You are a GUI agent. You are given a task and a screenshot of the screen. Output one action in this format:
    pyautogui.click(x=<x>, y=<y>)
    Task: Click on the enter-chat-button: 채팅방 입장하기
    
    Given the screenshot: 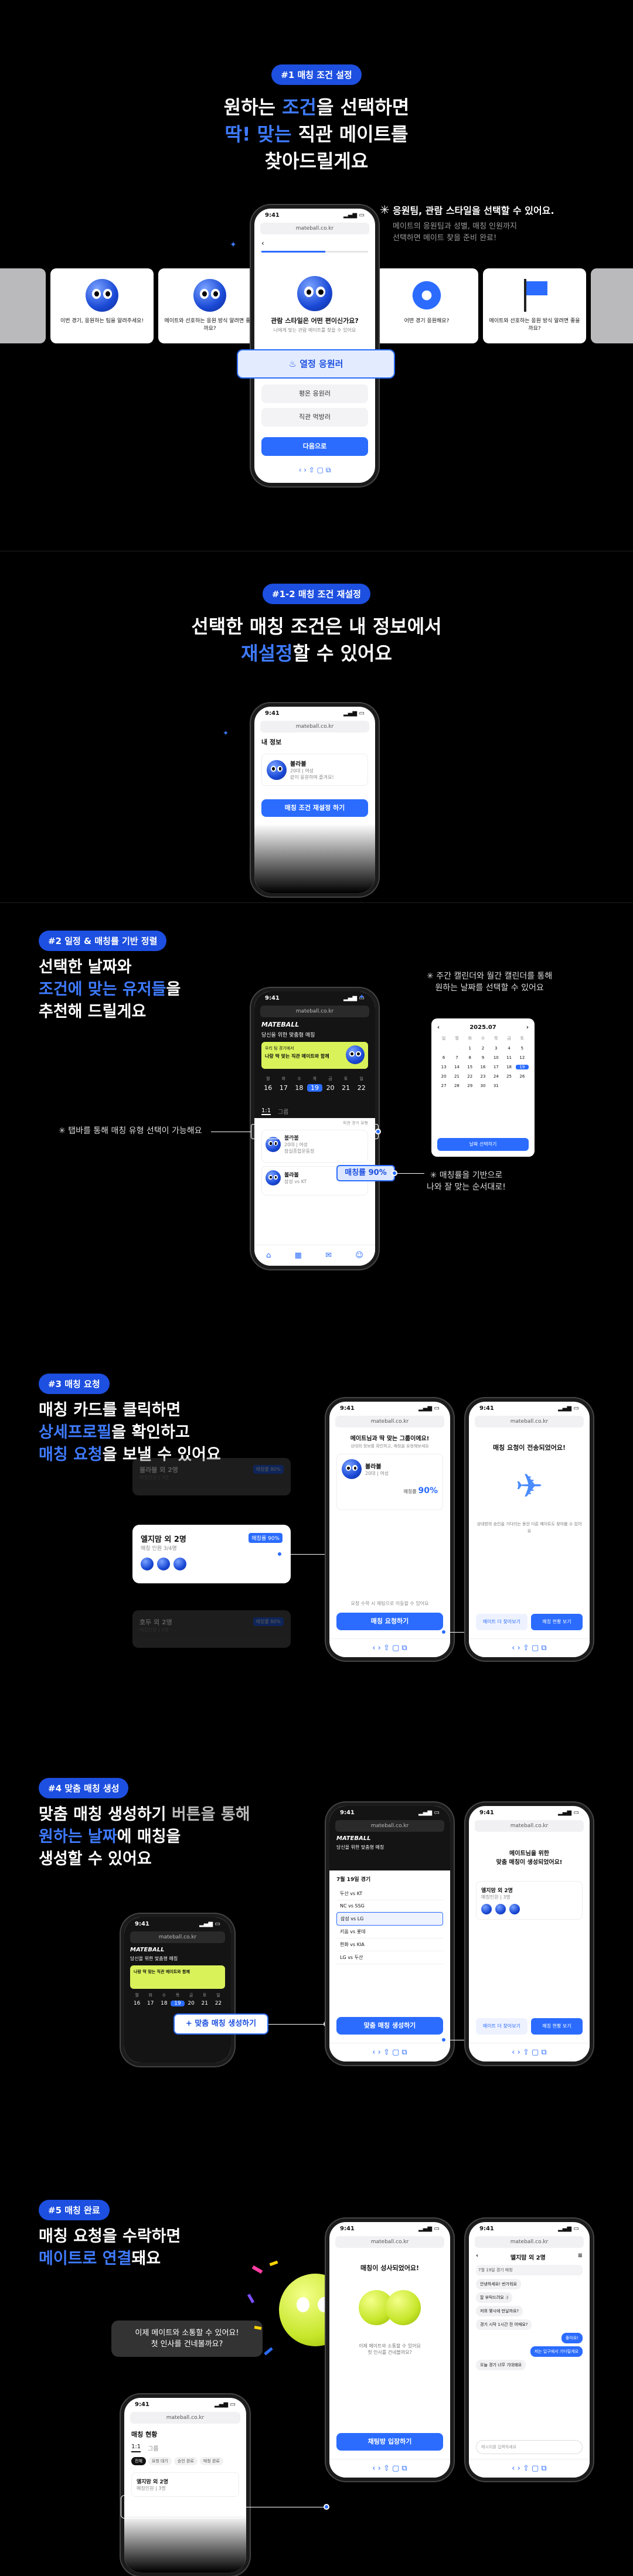 What is the action you would take?
    pyautogui.click(x=390, y=2442)
    